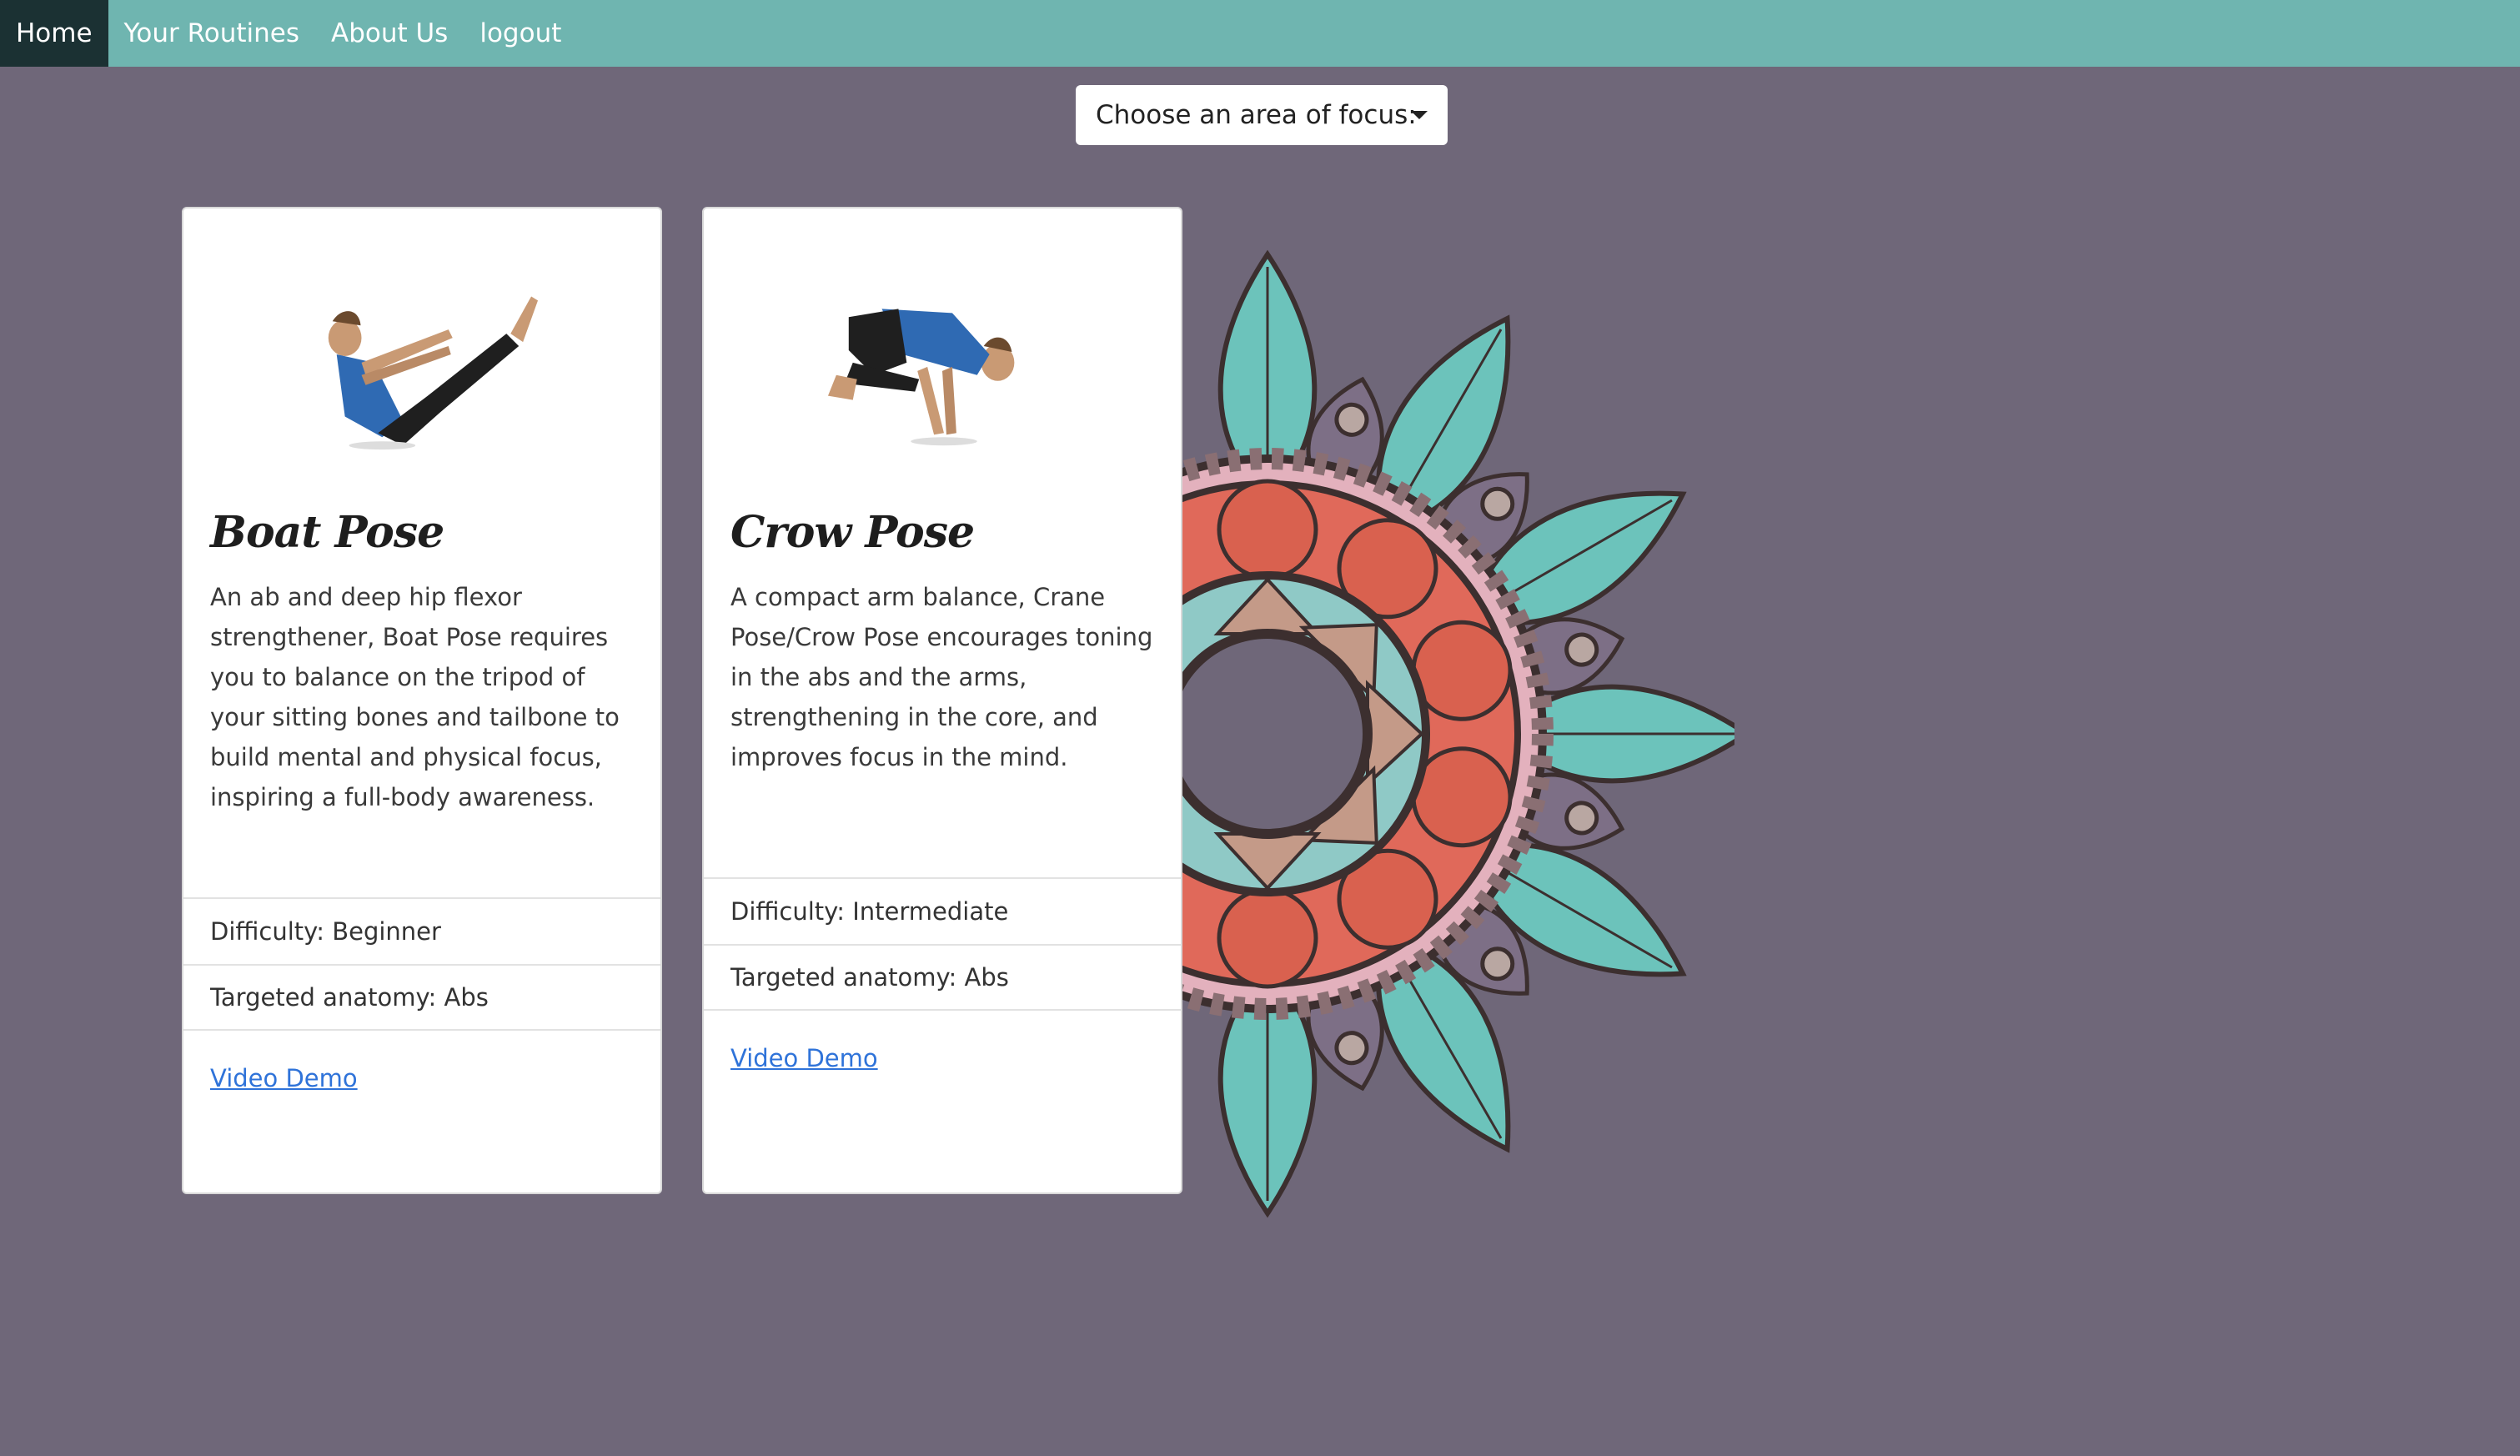 The image size is (2520, 1456). Describe the element at coordinates (421, 930) in the screenshot. I see `difficulty-item: Difficulty: Beginner` at that location.